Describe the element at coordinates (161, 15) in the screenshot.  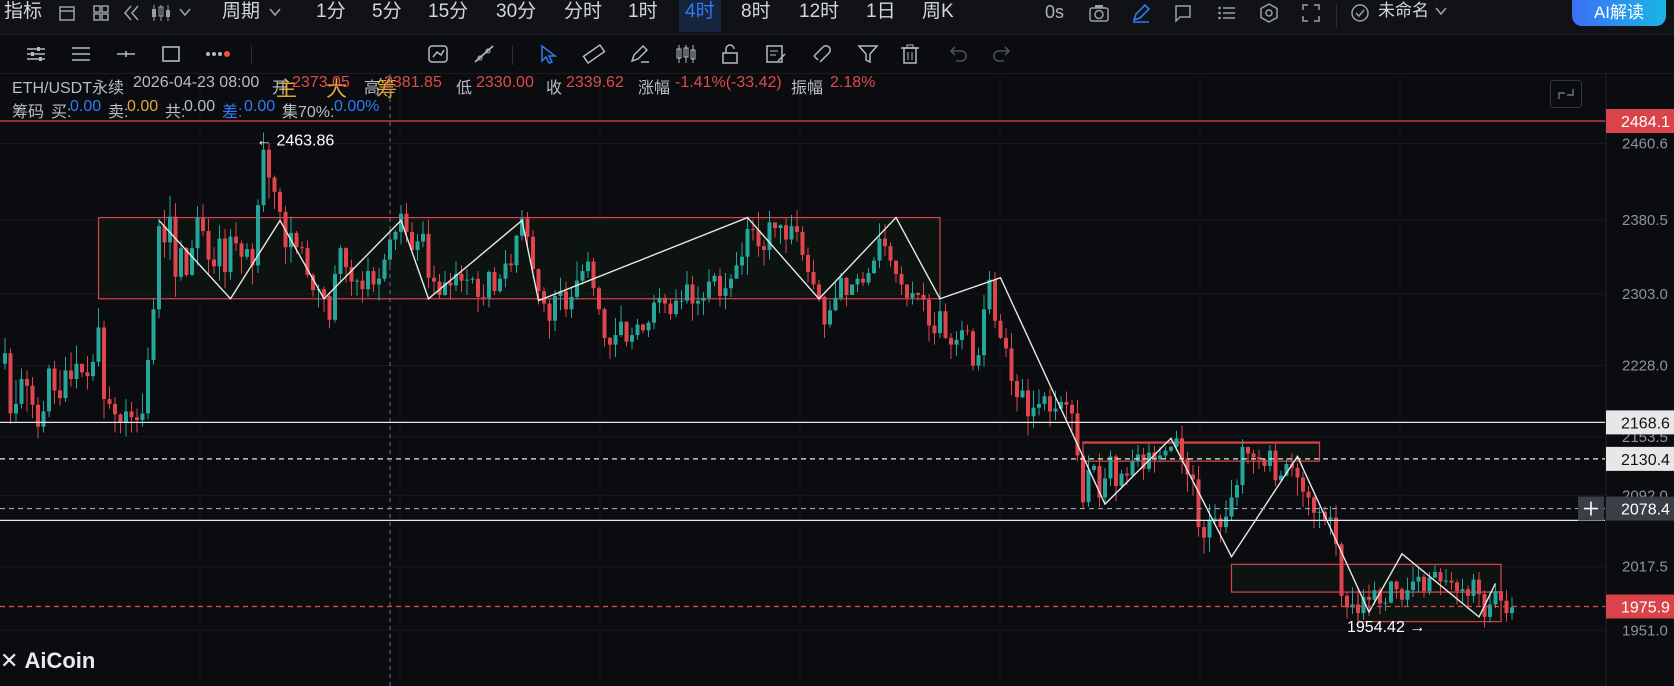
I see `candlestick-type-icon` at that location.